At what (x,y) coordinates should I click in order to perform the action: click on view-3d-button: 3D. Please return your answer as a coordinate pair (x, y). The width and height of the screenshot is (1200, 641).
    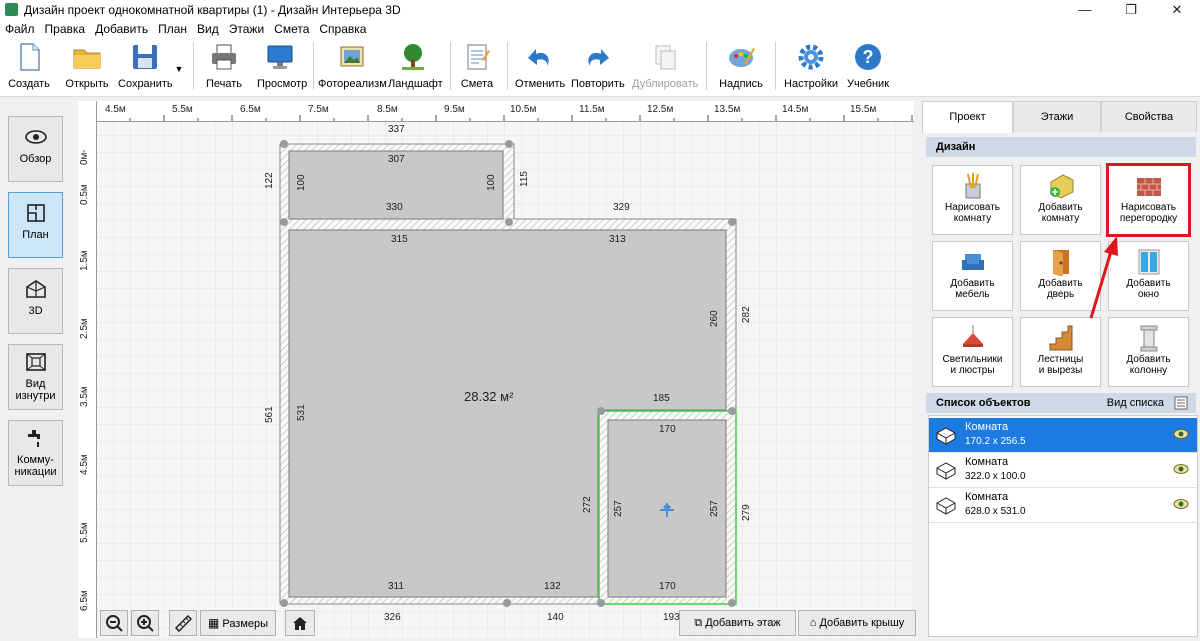
    Looking at the image, I should click on (35, 301).